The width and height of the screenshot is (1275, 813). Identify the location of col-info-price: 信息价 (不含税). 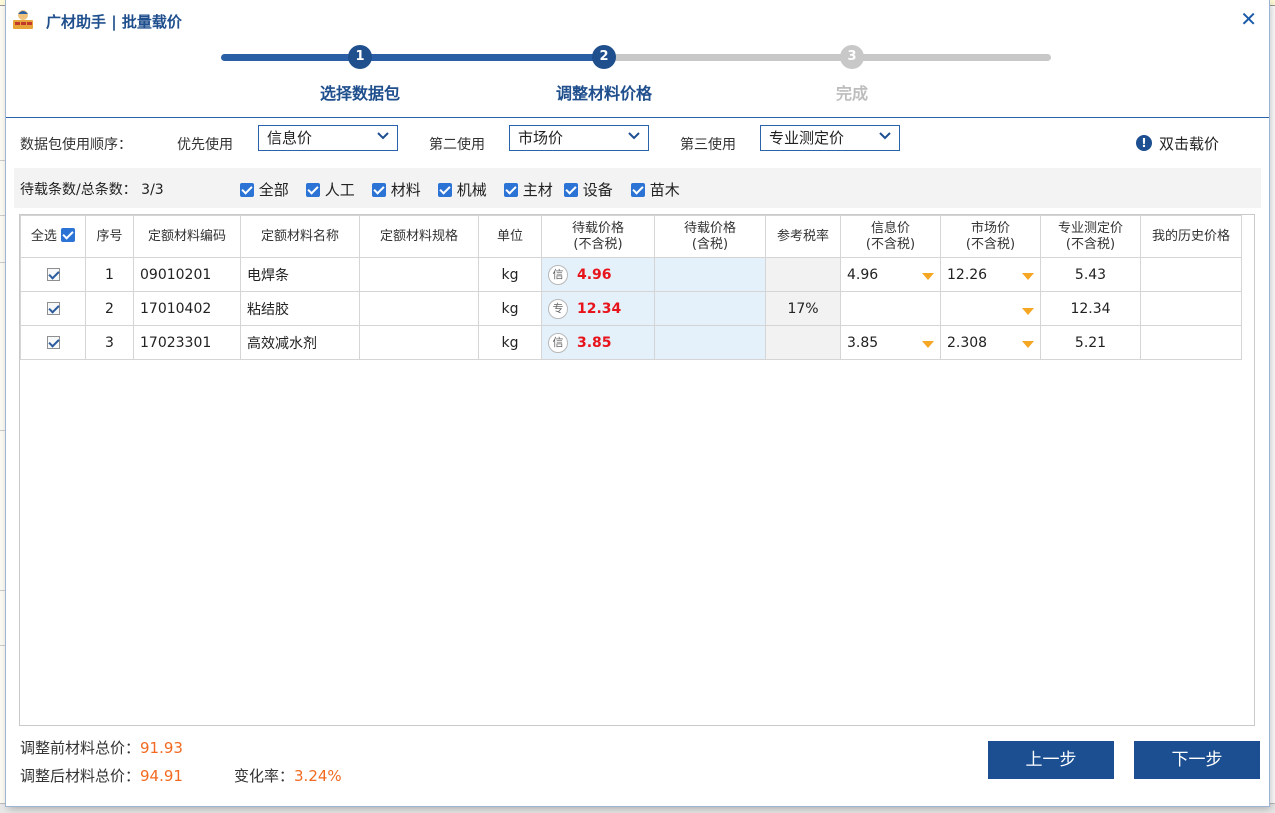
(890, 236).